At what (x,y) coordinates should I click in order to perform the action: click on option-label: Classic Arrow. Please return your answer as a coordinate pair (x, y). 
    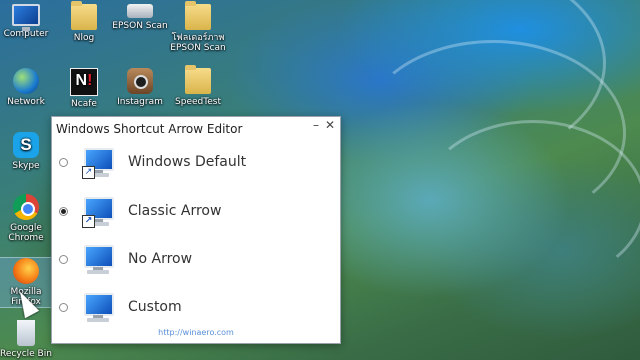
    Looking at the image, I should click on (175, 211).